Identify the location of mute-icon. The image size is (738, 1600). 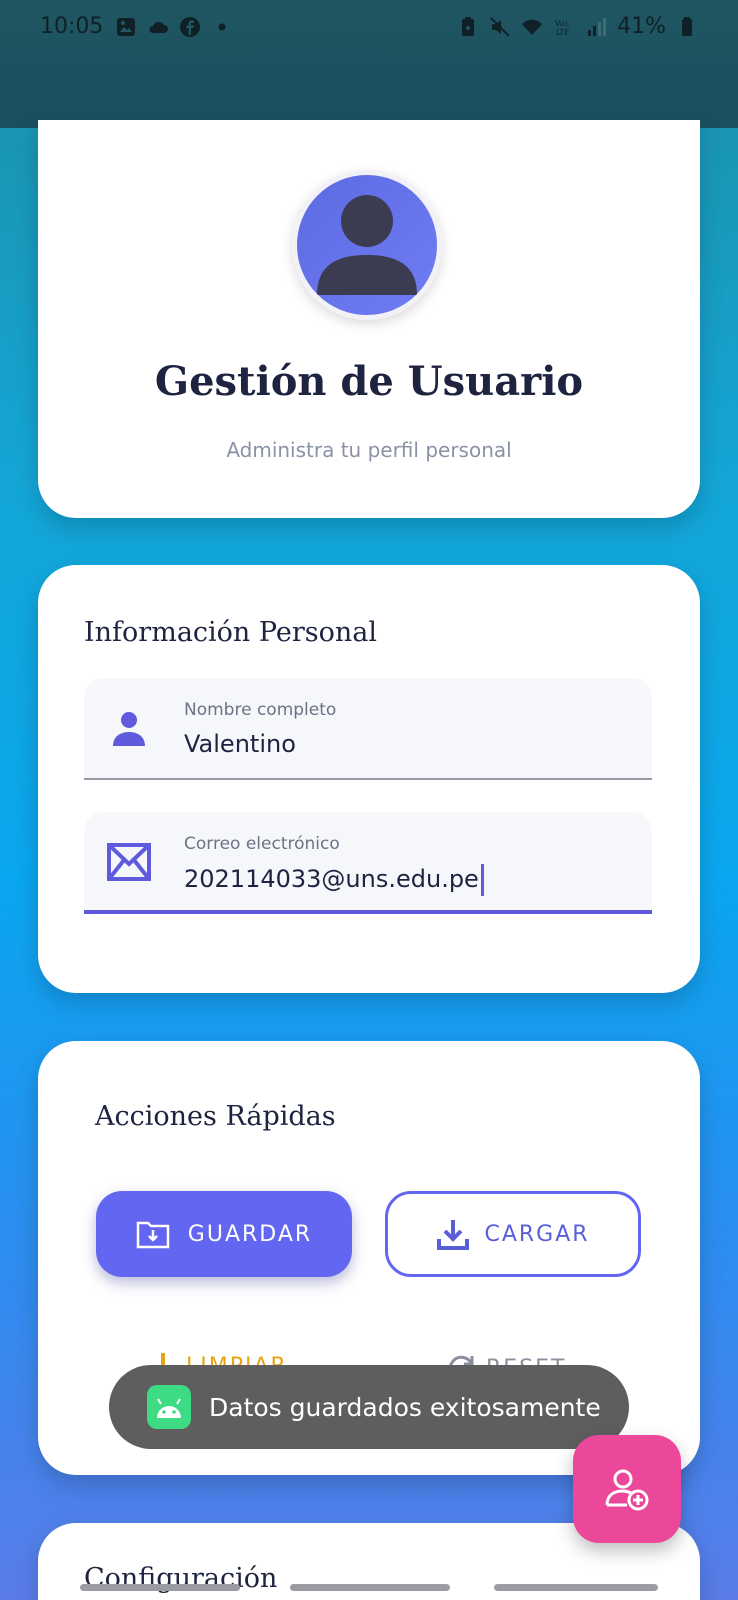
(500, 26).